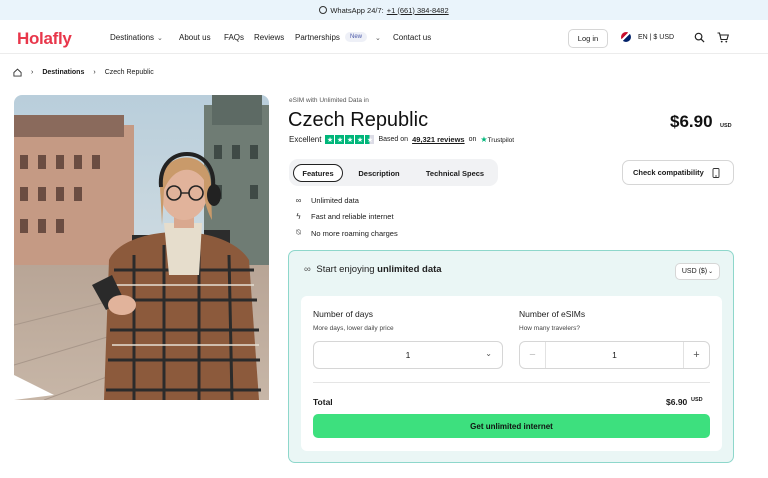 This screenshot has height=478, width=768. I want to click on check-compatibility-button: Check compatibility, so click(678, 172).